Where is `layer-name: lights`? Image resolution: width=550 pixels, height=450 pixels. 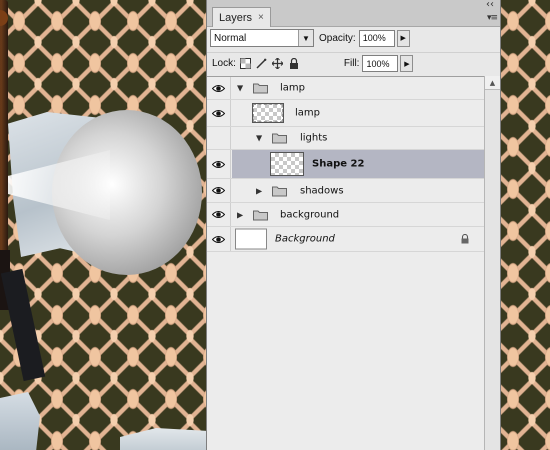 layer-name: lights is located at coordinates (314, 138).